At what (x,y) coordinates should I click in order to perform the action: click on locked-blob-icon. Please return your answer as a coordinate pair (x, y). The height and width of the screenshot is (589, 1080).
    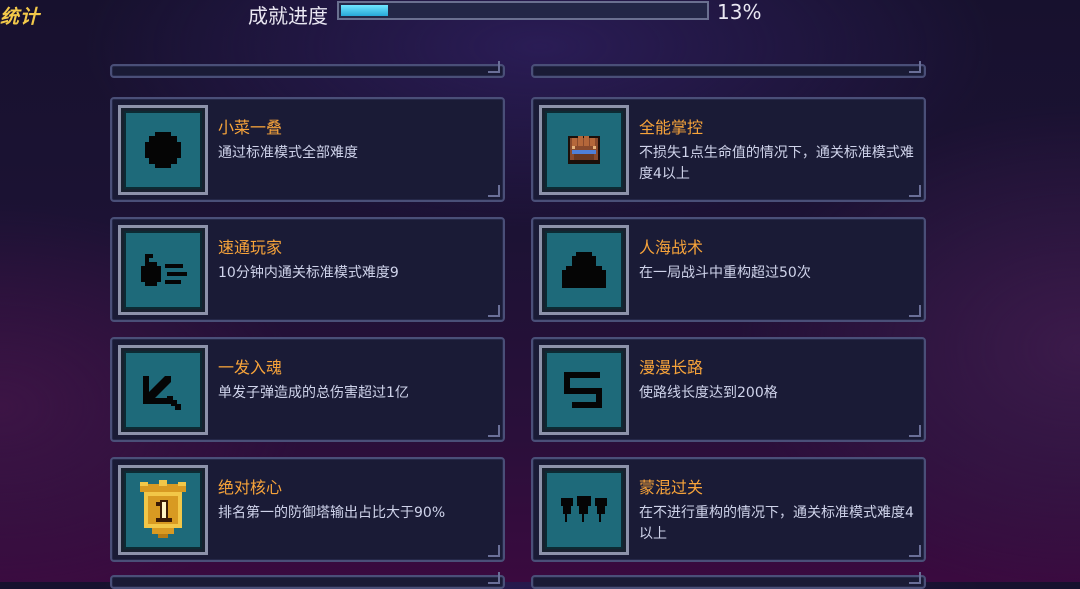
    Looking at the image, I should click on (163, 150).